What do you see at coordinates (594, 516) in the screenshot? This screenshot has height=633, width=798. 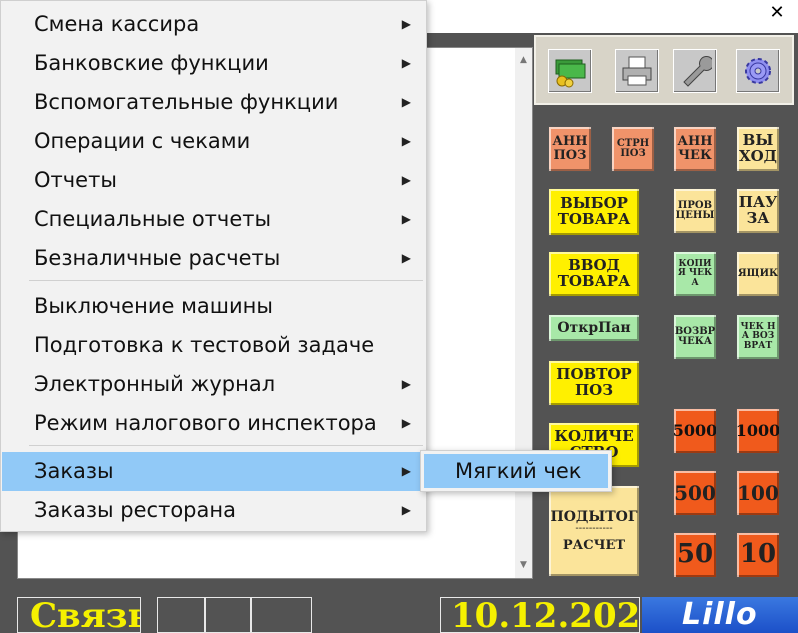 I see `subtotal-label: ПОДЫТОГ` at bounding box center [594, 516].